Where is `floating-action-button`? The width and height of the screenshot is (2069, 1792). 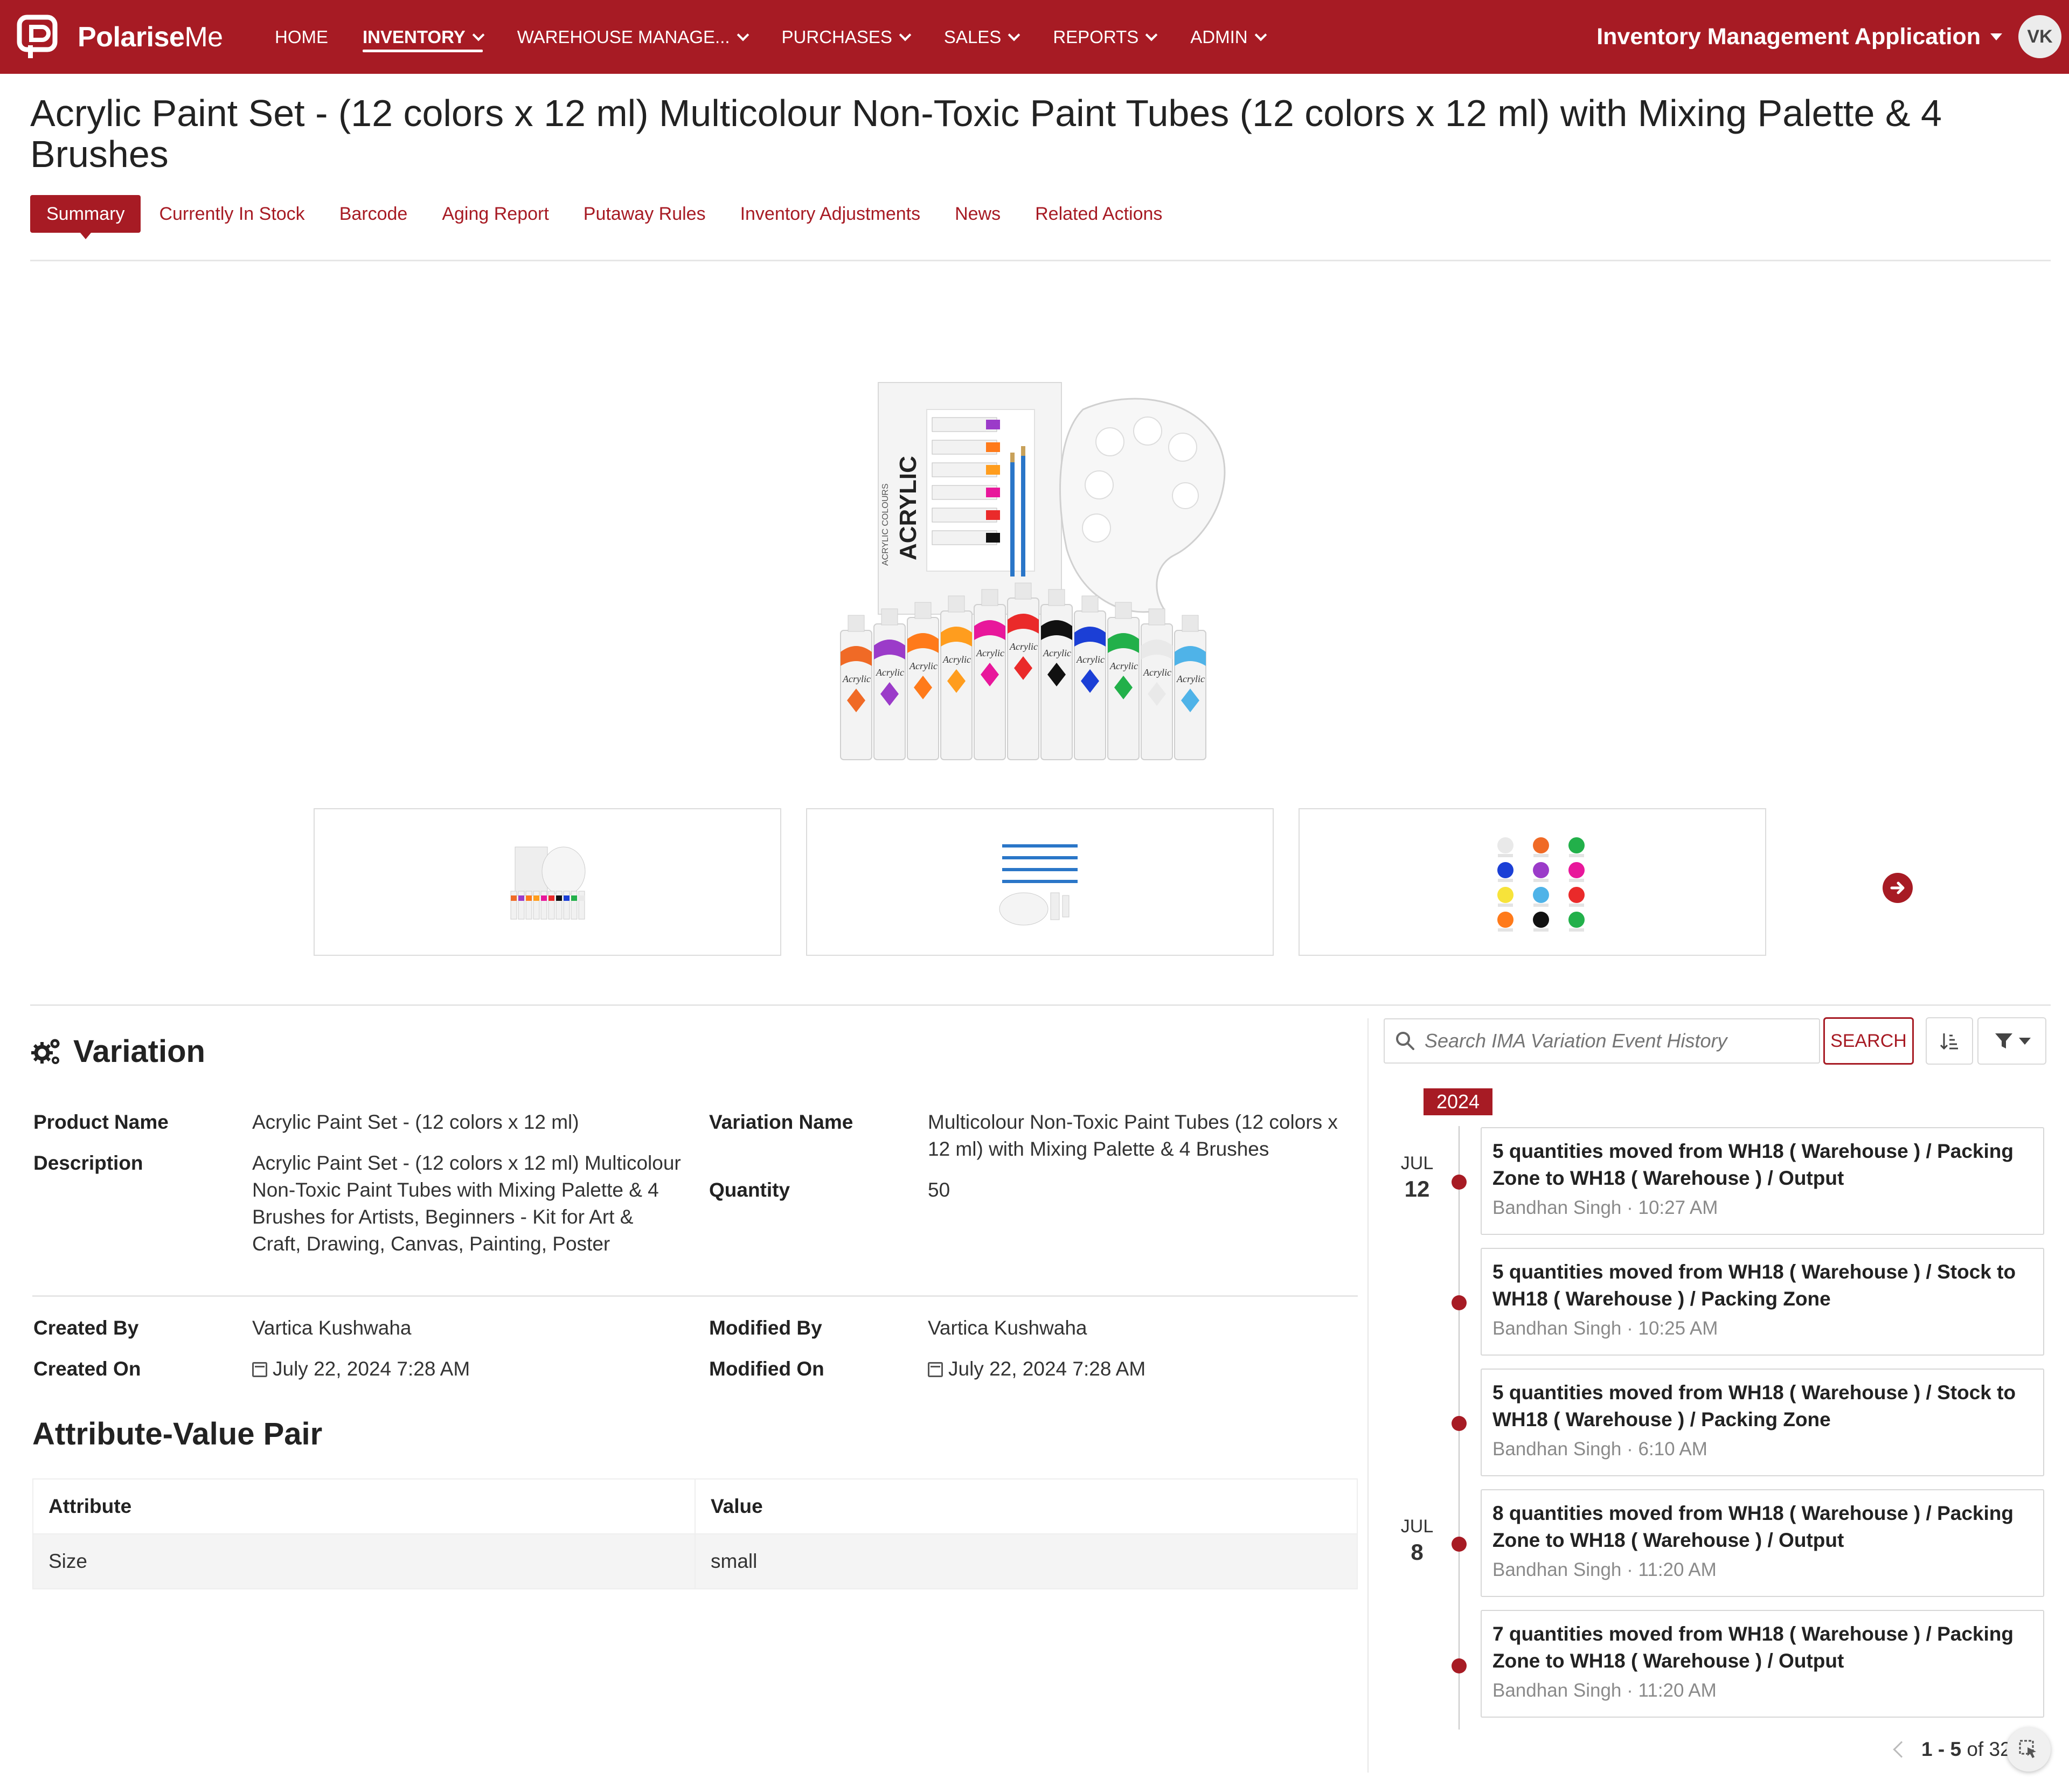
floating-action-button is located at coordinates (2028, 1750).